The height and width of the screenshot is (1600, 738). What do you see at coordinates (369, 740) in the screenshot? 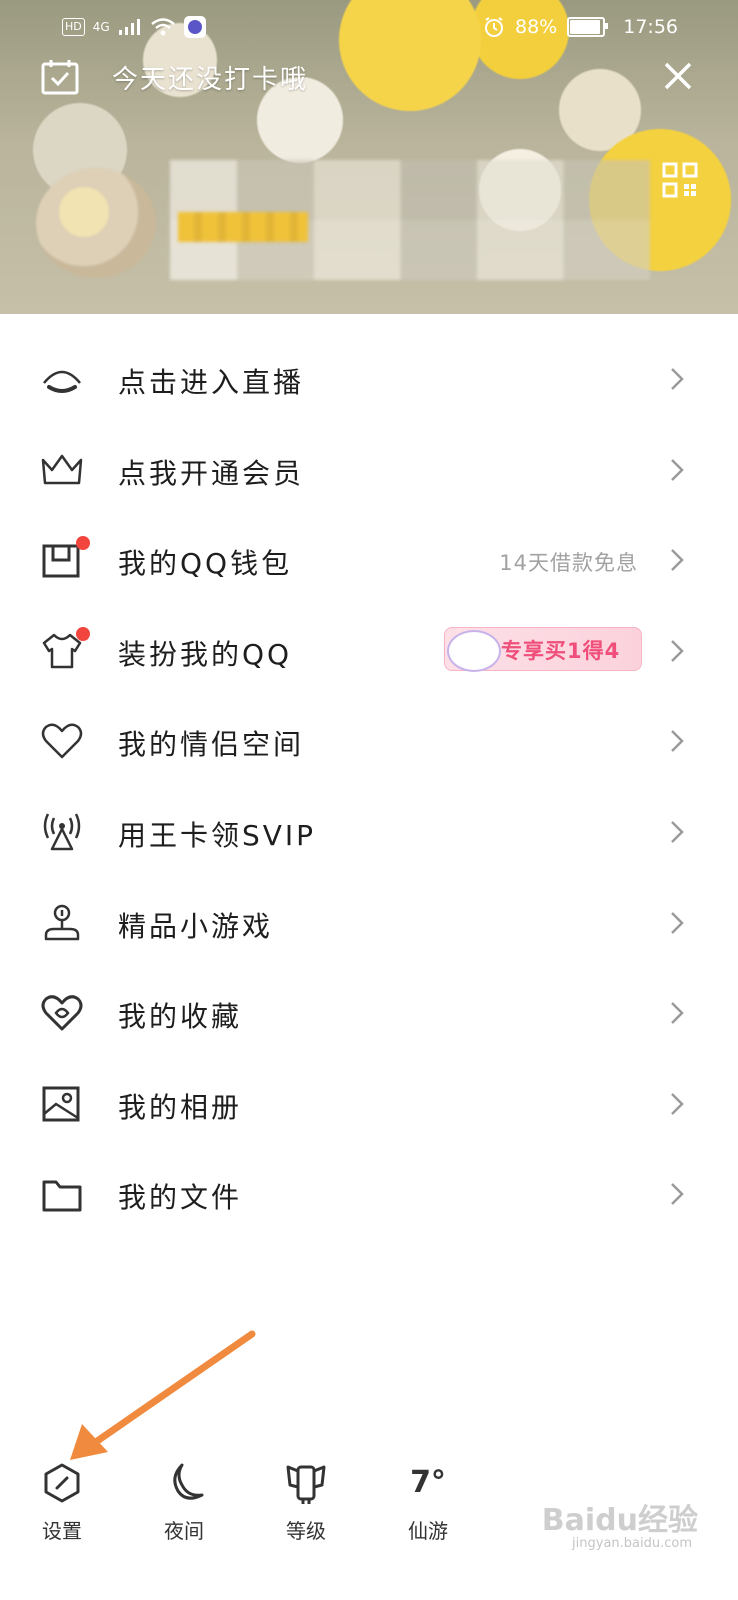
I see `menu-item-couple-space: 我的情侣空间` at bounding box center [369, 740].